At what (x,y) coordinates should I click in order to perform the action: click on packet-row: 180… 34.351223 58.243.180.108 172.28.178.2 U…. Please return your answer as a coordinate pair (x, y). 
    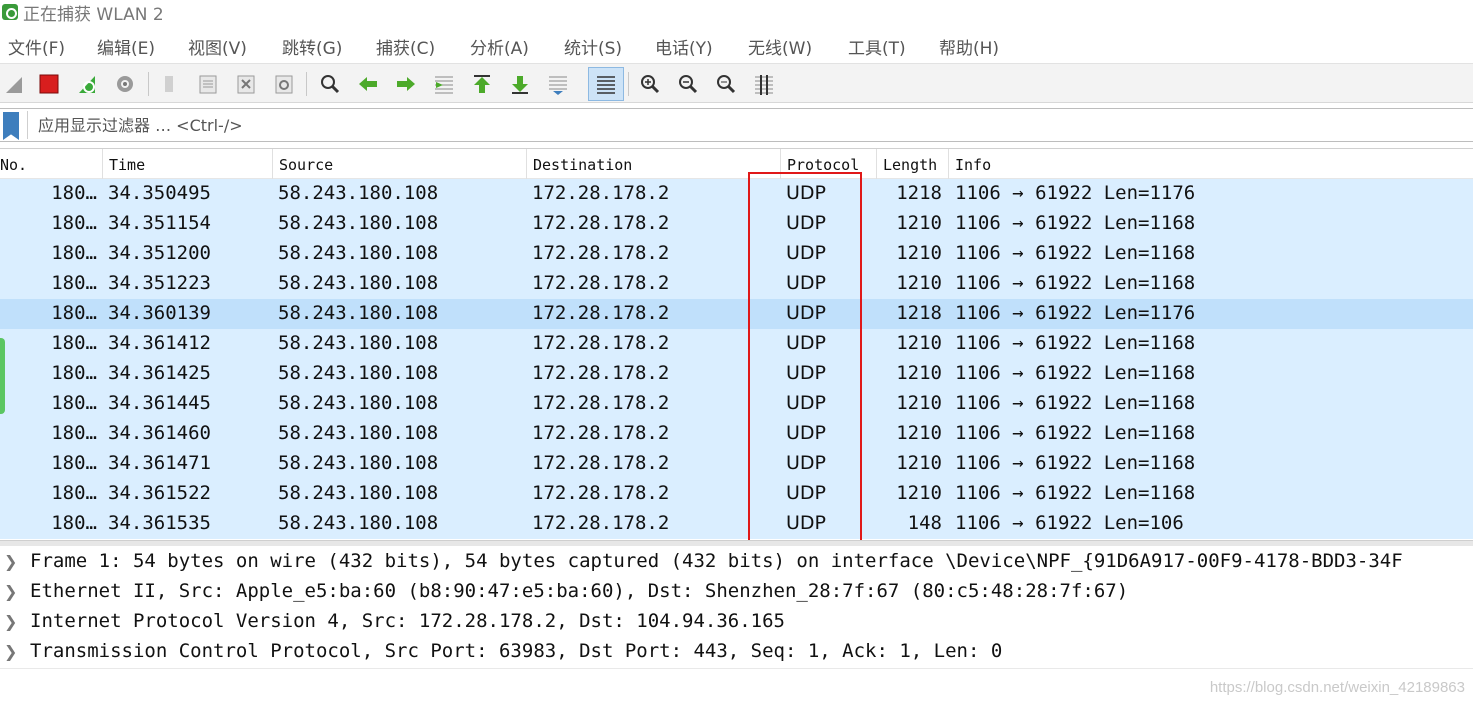
    Looking at the image, I should click on (736, 284).